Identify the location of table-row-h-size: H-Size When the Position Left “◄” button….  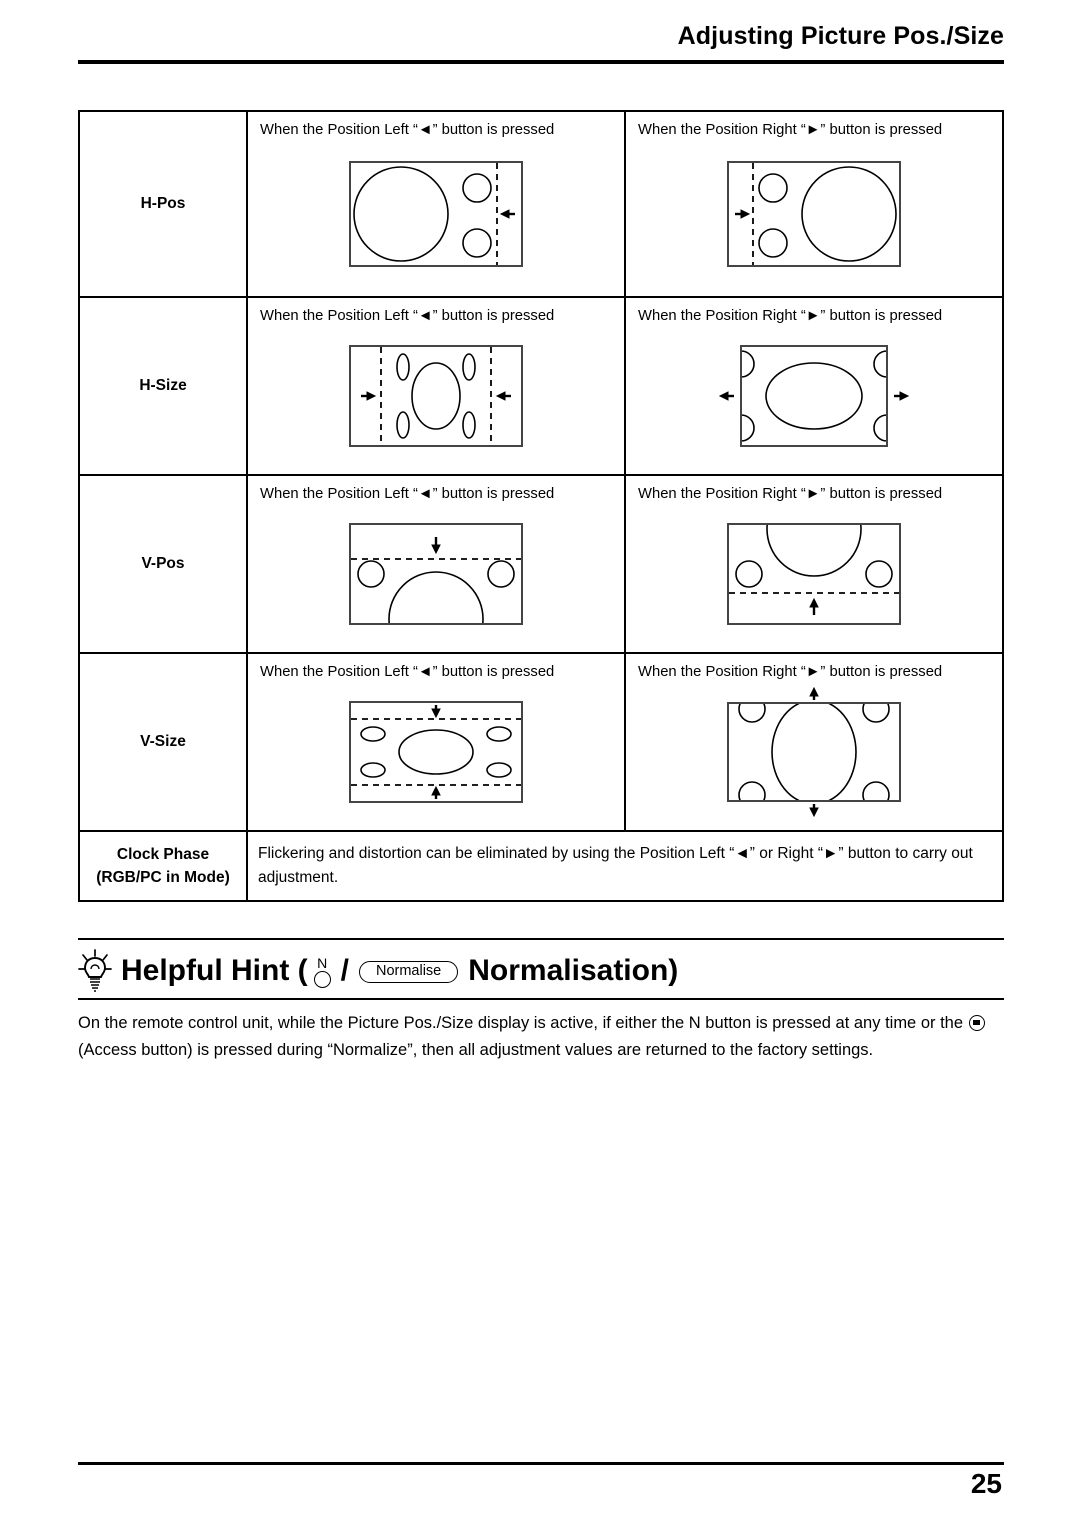
(541, 387).